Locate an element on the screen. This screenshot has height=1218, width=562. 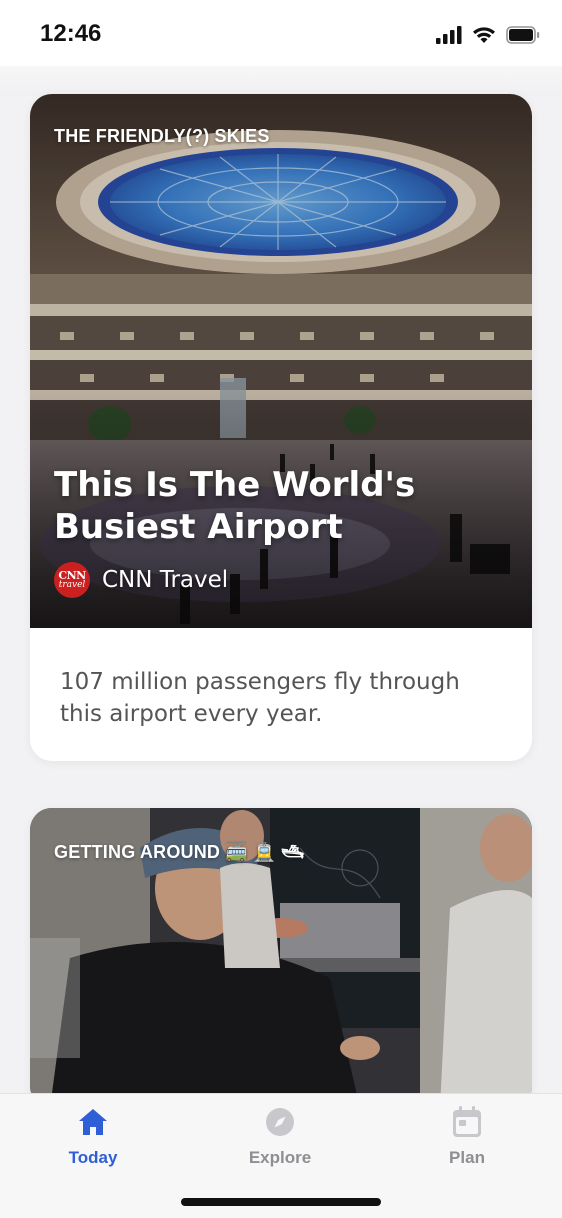
story-headline: This Is The World's Busiest Airport is located at coordinates (274, 506).